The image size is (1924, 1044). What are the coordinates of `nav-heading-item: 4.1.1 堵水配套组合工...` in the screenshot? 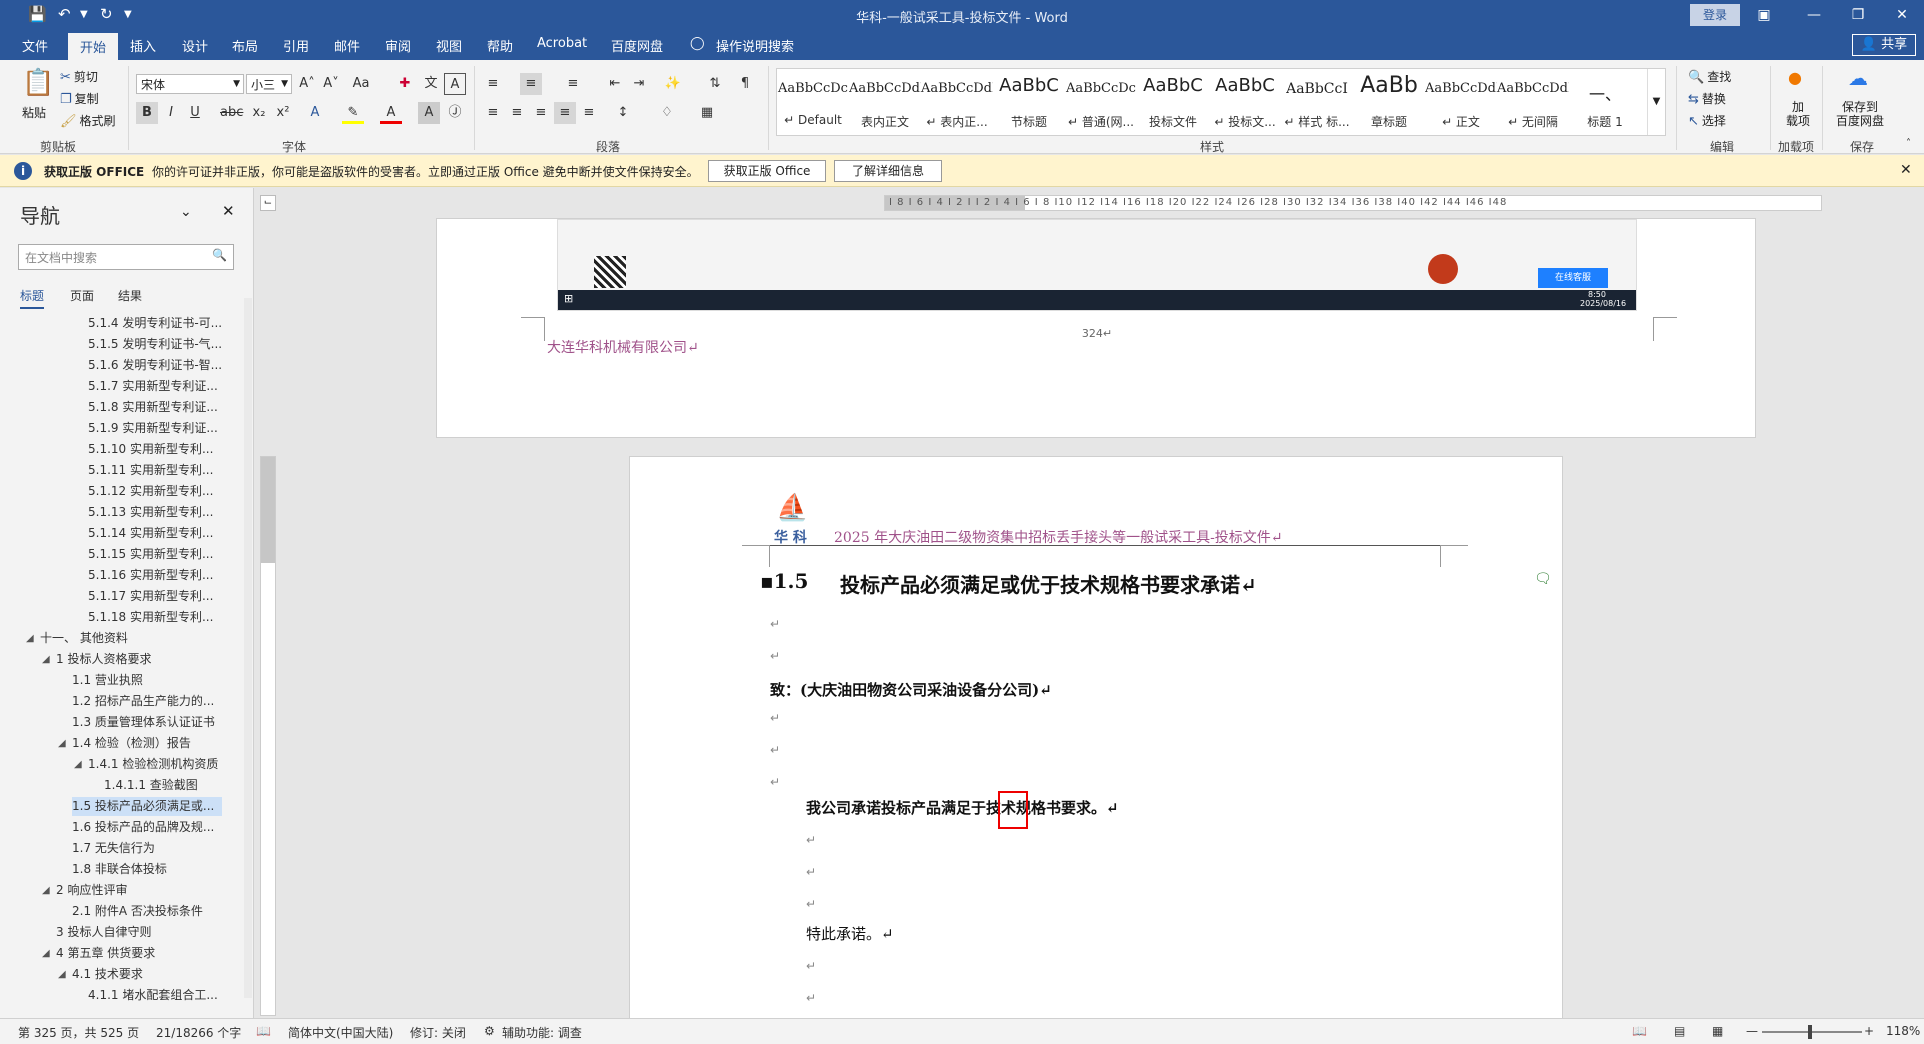 It's located at (153, 995).